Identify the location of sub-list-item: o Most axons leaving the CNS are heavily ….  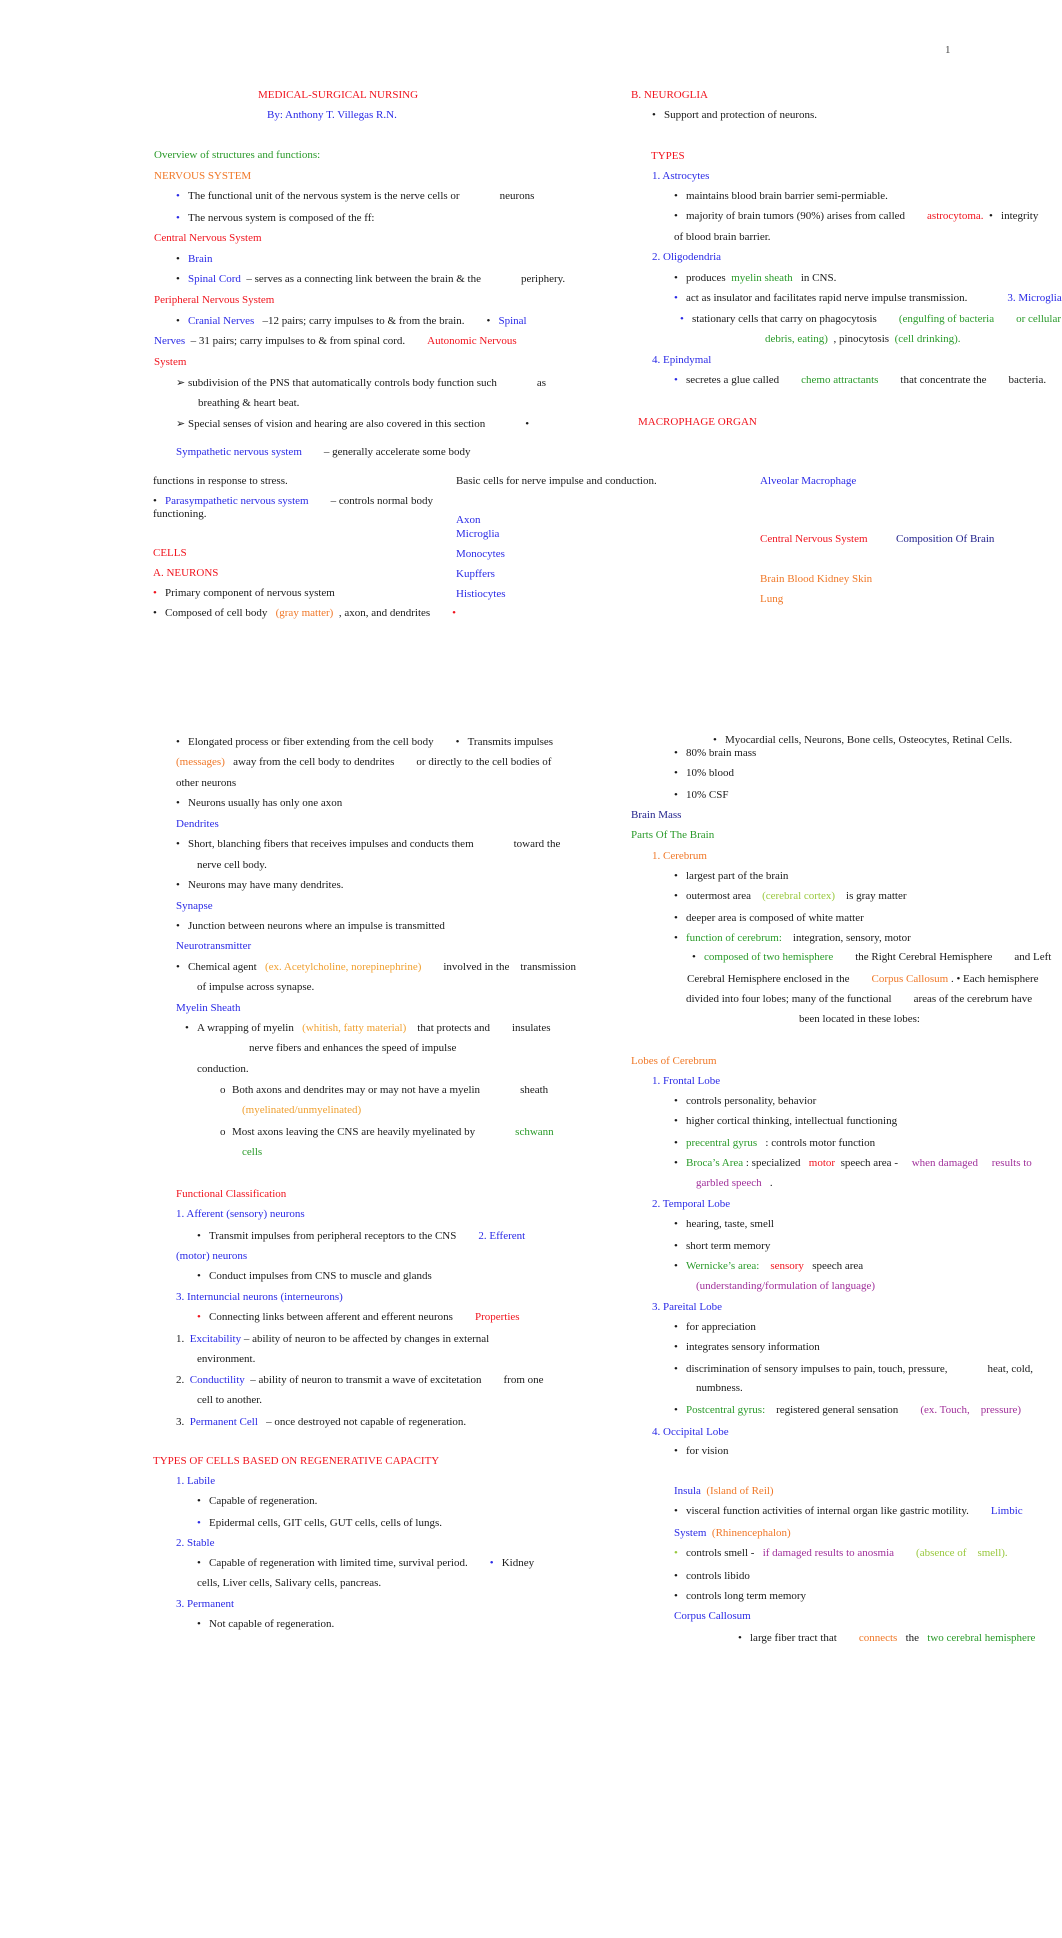
(387, 1132).